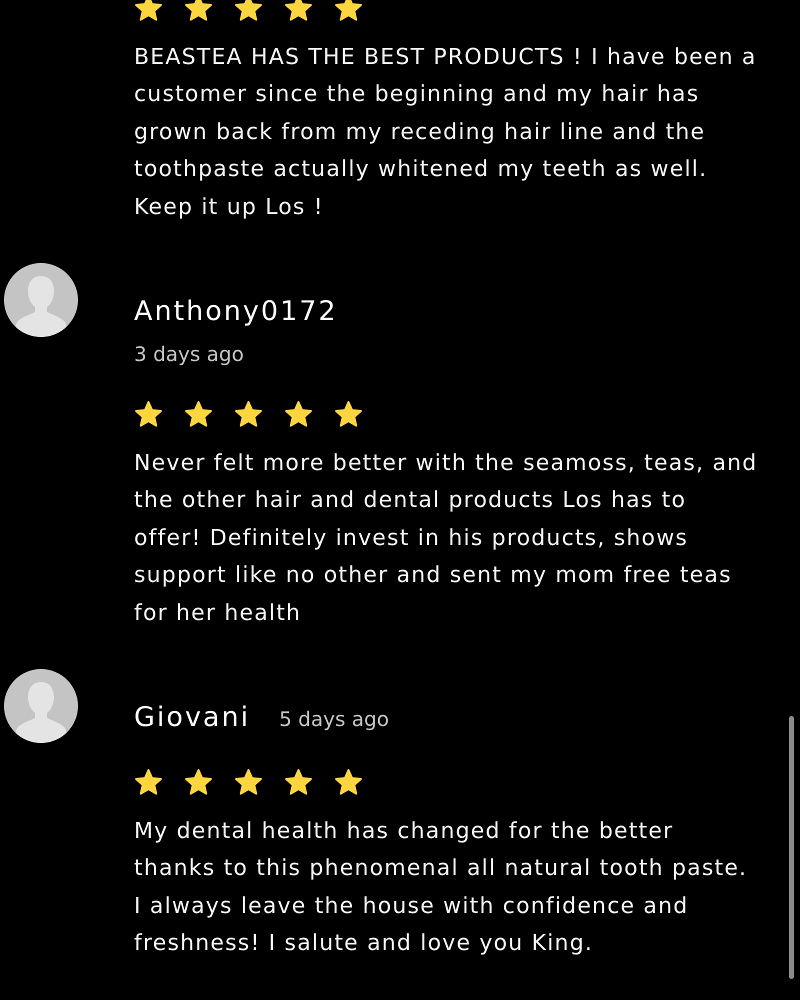  What do you see at coordinates (441, 888) in the screenshot?
I see `review-text: My dental health has changed for the better thanks to this phenomenal all natural tooth paste. I always leave the house with confidence and freshness! I salute and love you King.` at bounding box center [441, 888].